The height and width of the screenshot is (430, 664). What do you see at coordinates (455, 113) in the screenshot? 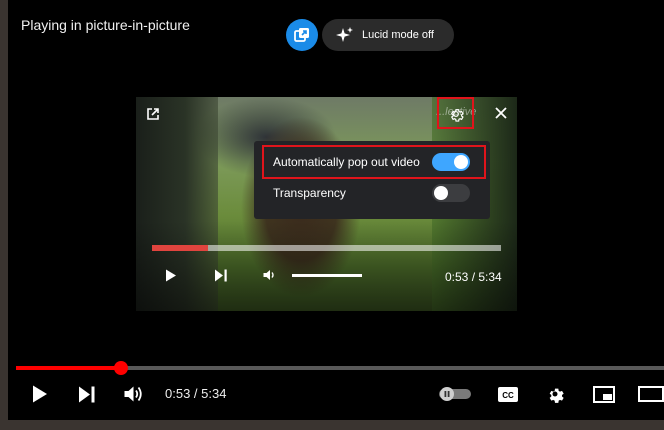
I see `gear-highlight-box` at bounding box center [455, 113].